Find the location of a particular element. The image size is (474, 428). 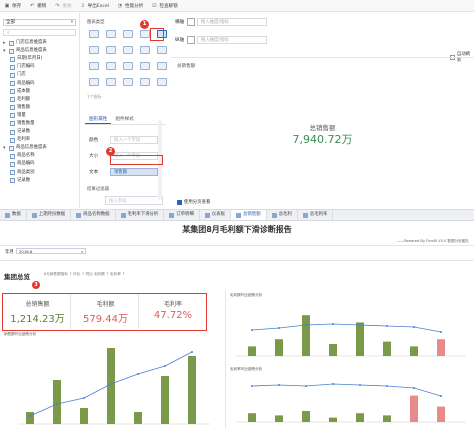

export-icon: ⇩ is located at coordinates (82, 5).